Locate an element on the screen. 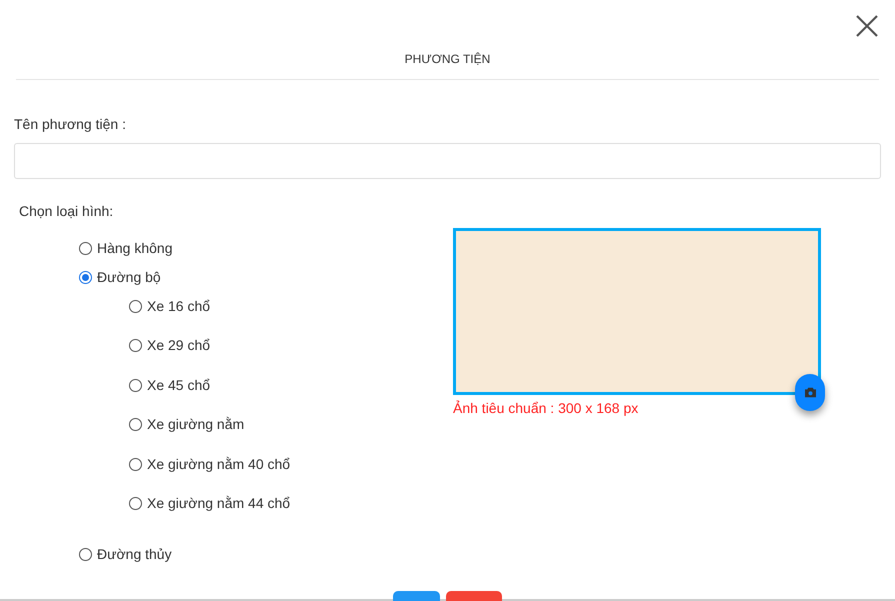 This screenshot has width=895, height=601. image-size-note: Ảnh tiêu chuẩn : 300 x 168 px is located at coordinates (545, 408).